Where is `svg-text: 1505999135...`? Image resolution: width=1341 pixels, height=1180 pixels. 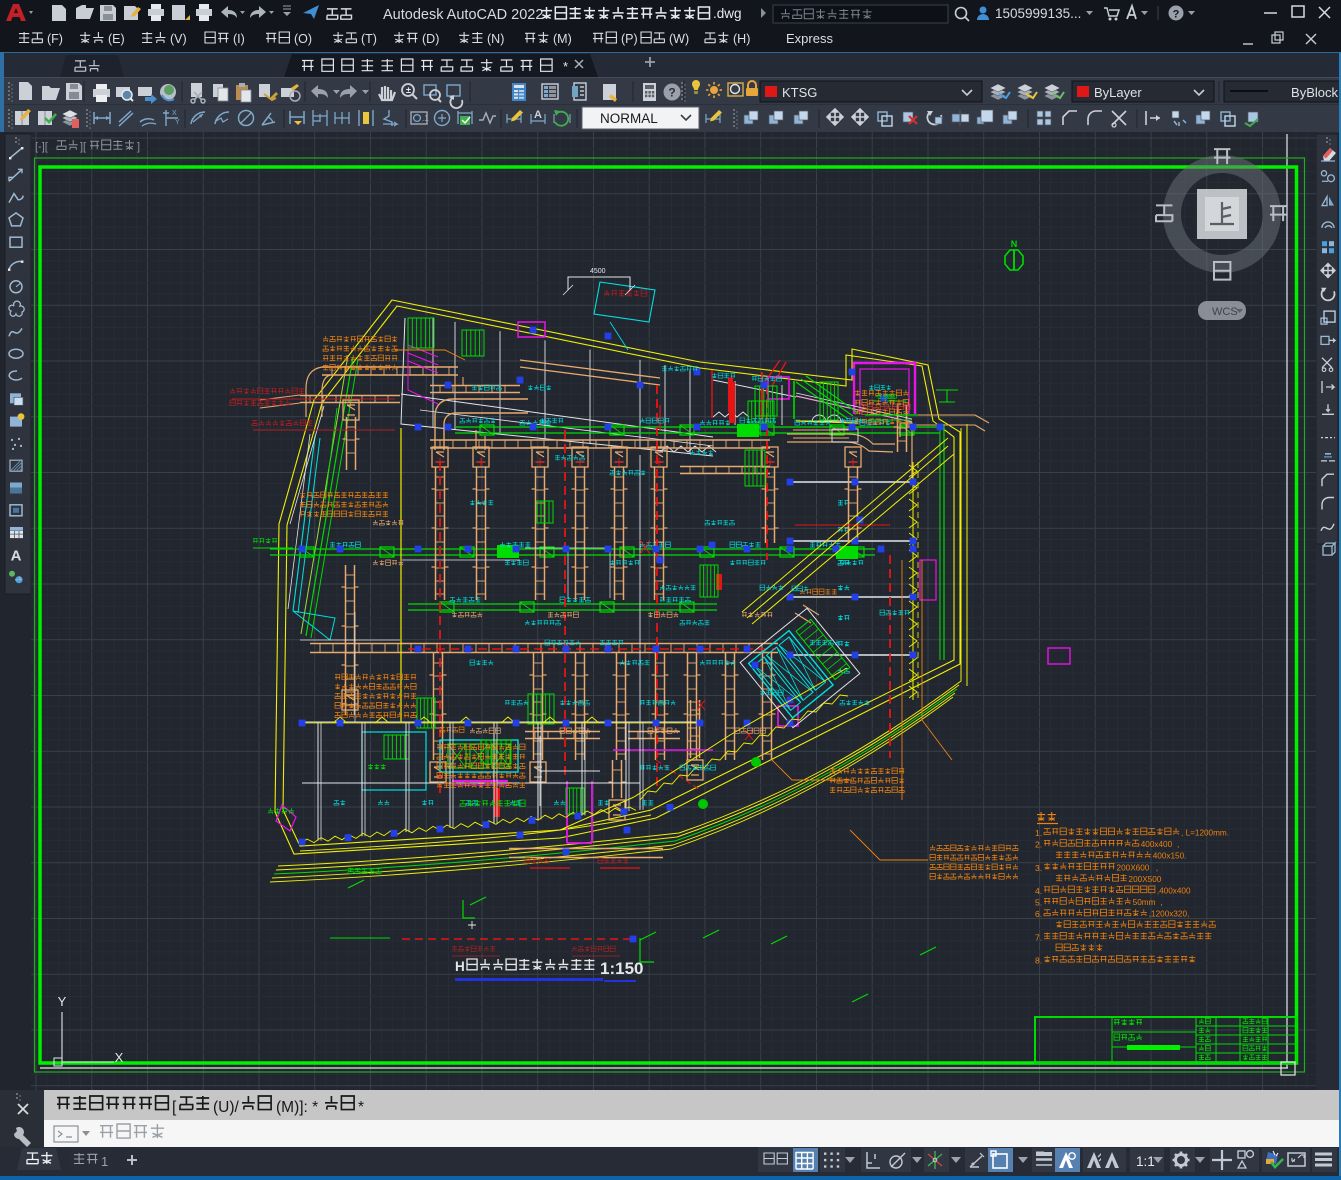 svg-text: 1505999135... is located at coordinates (1038, 13).